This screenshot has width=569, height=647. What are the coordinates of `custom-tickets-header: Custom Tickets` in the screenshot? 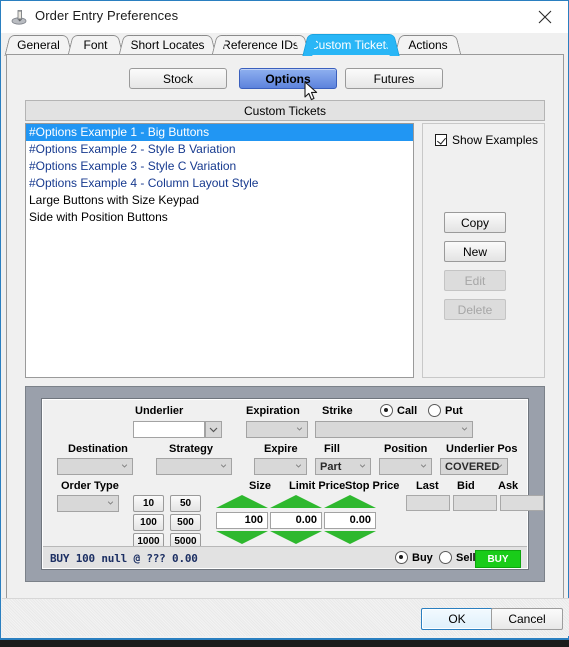 It's located at (285, 110).